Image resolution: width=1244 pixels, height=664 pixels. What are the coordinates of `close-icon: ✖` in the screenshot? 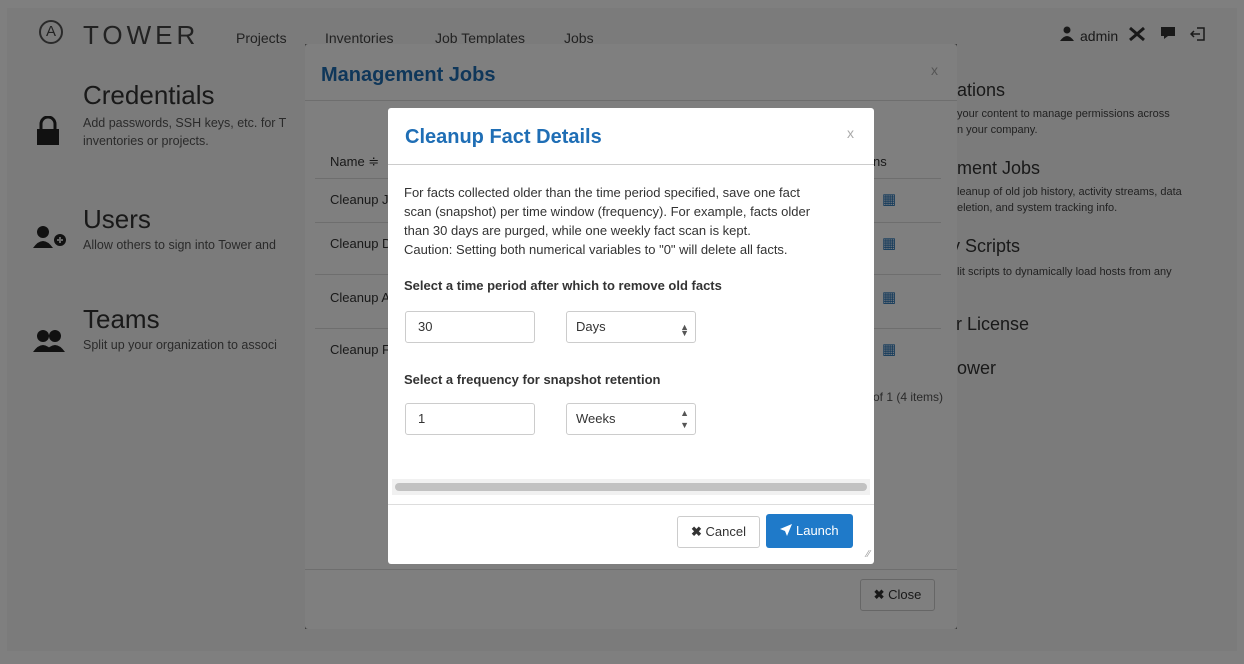 It's located at (698, 531).